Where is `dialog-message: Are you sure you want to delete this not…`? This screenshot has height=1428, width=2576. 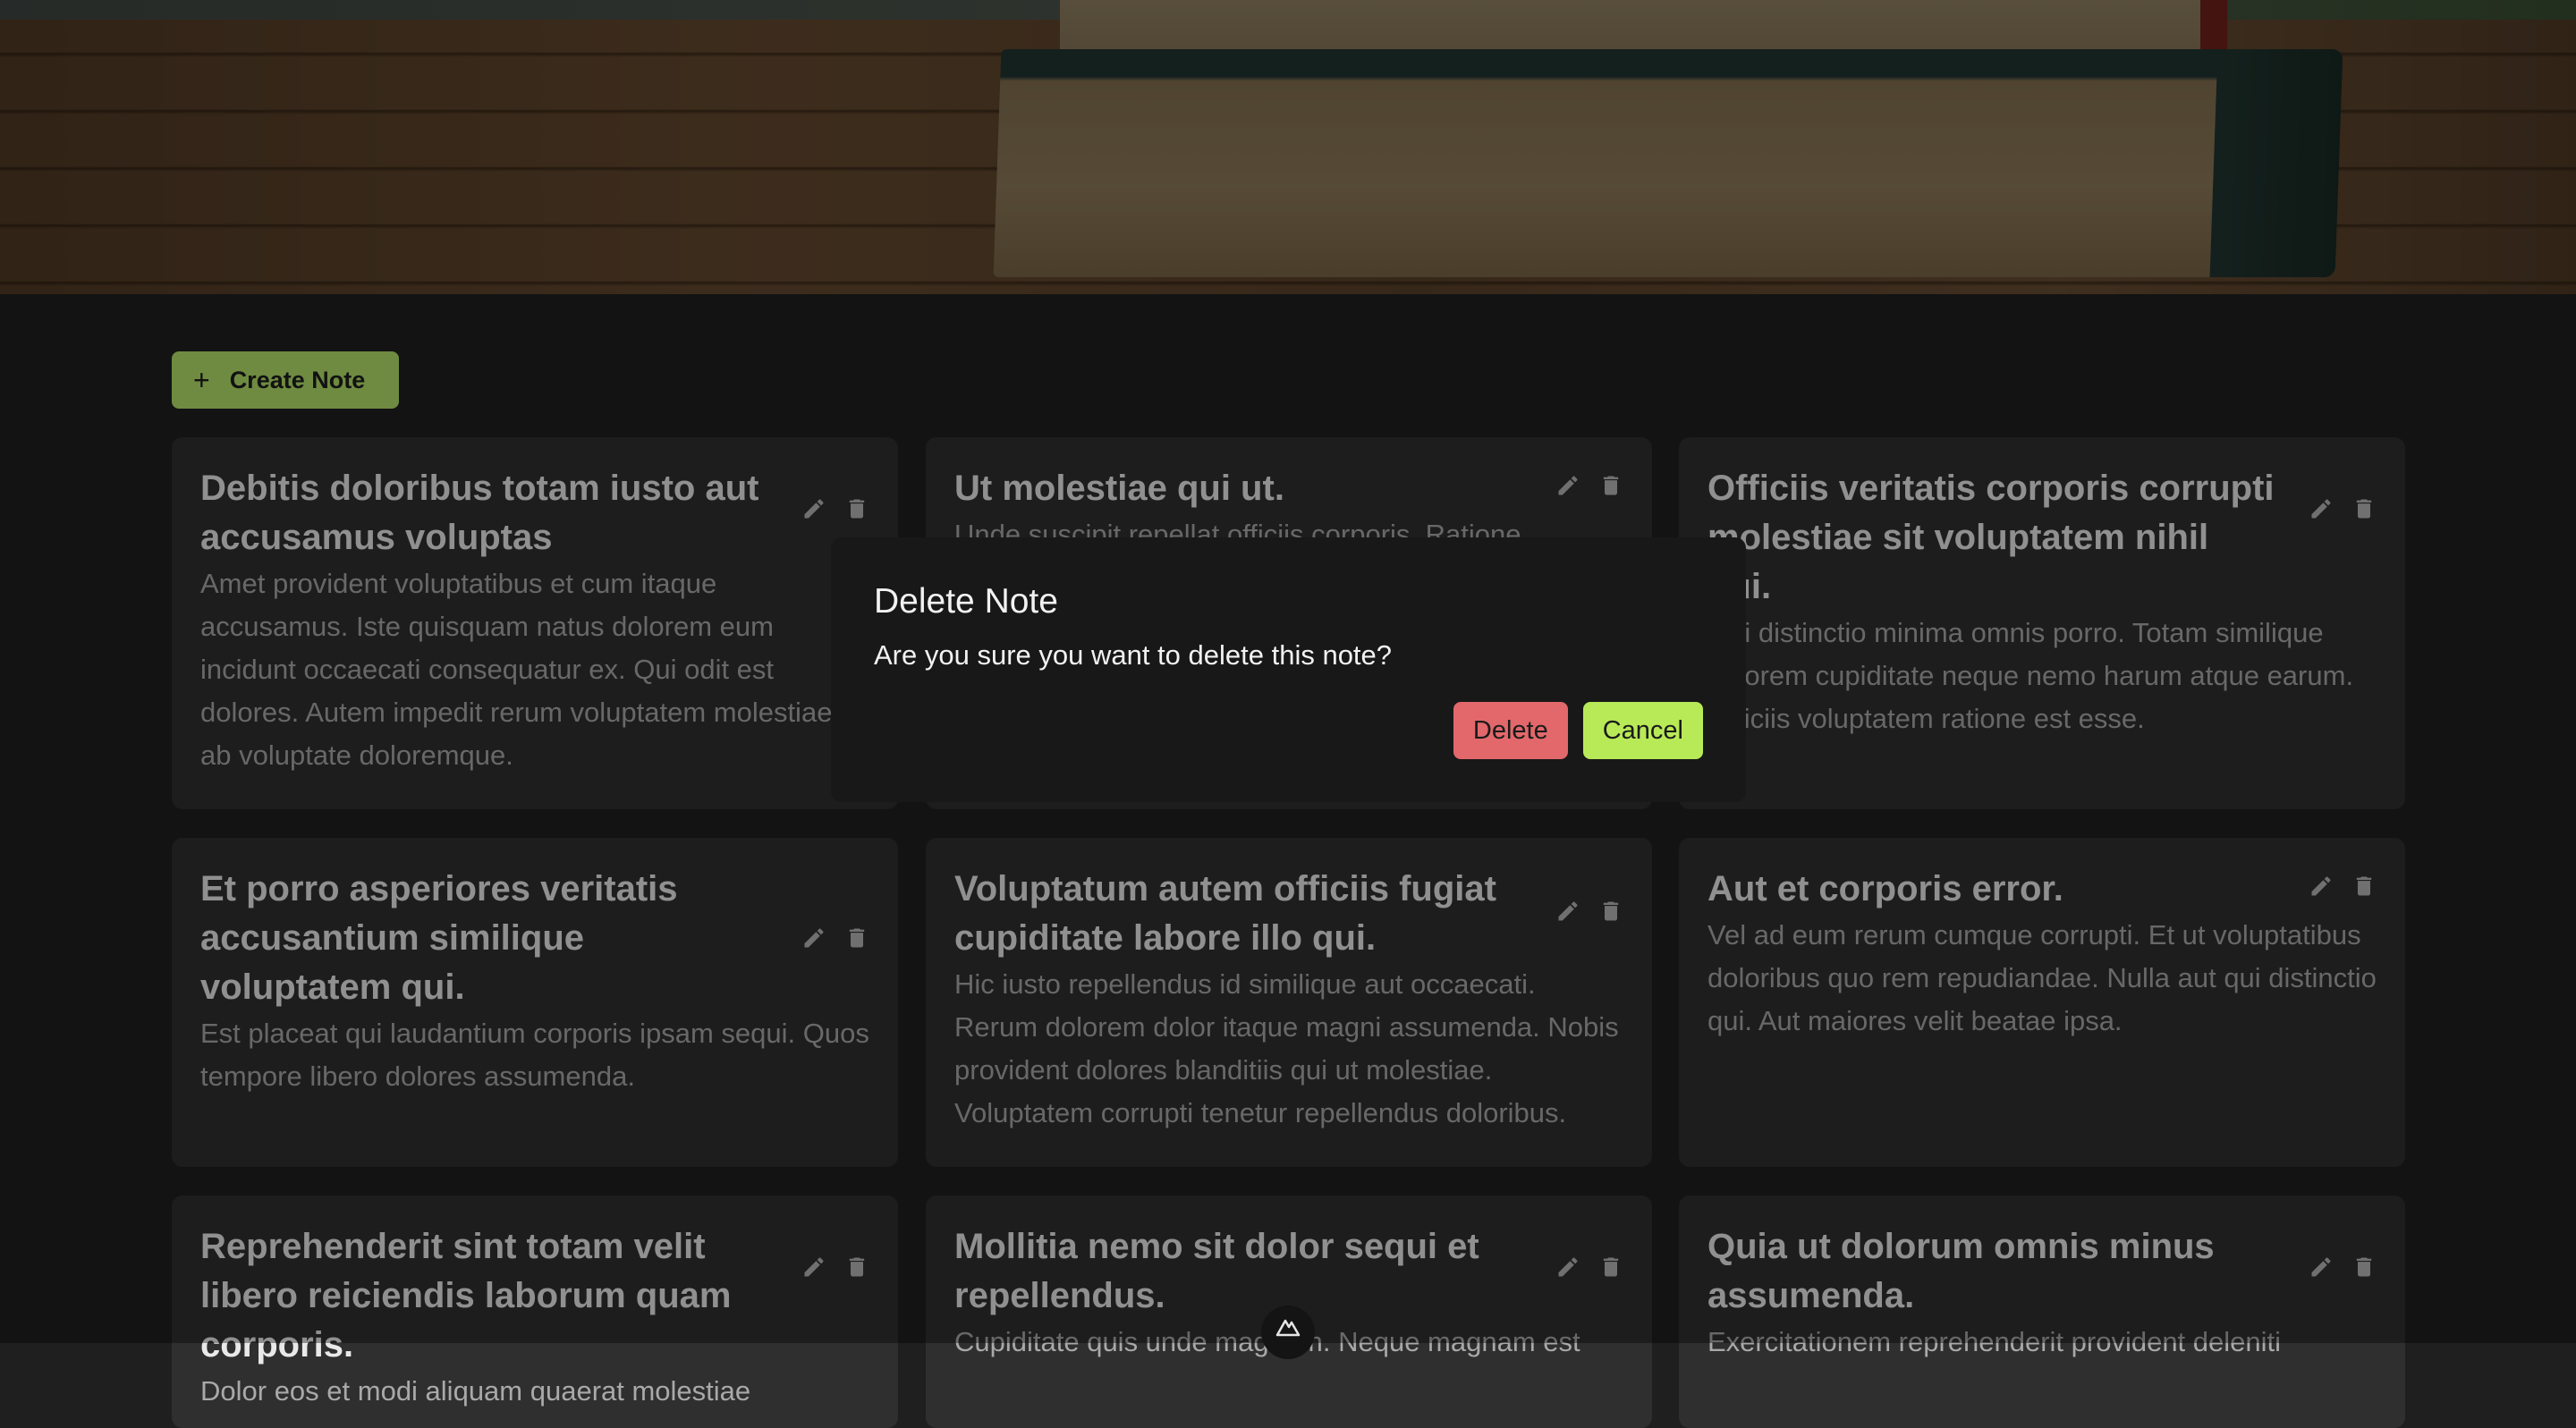 dialog-message: Are you sure you want to delete this not… is located at coordinates (1133, 655).